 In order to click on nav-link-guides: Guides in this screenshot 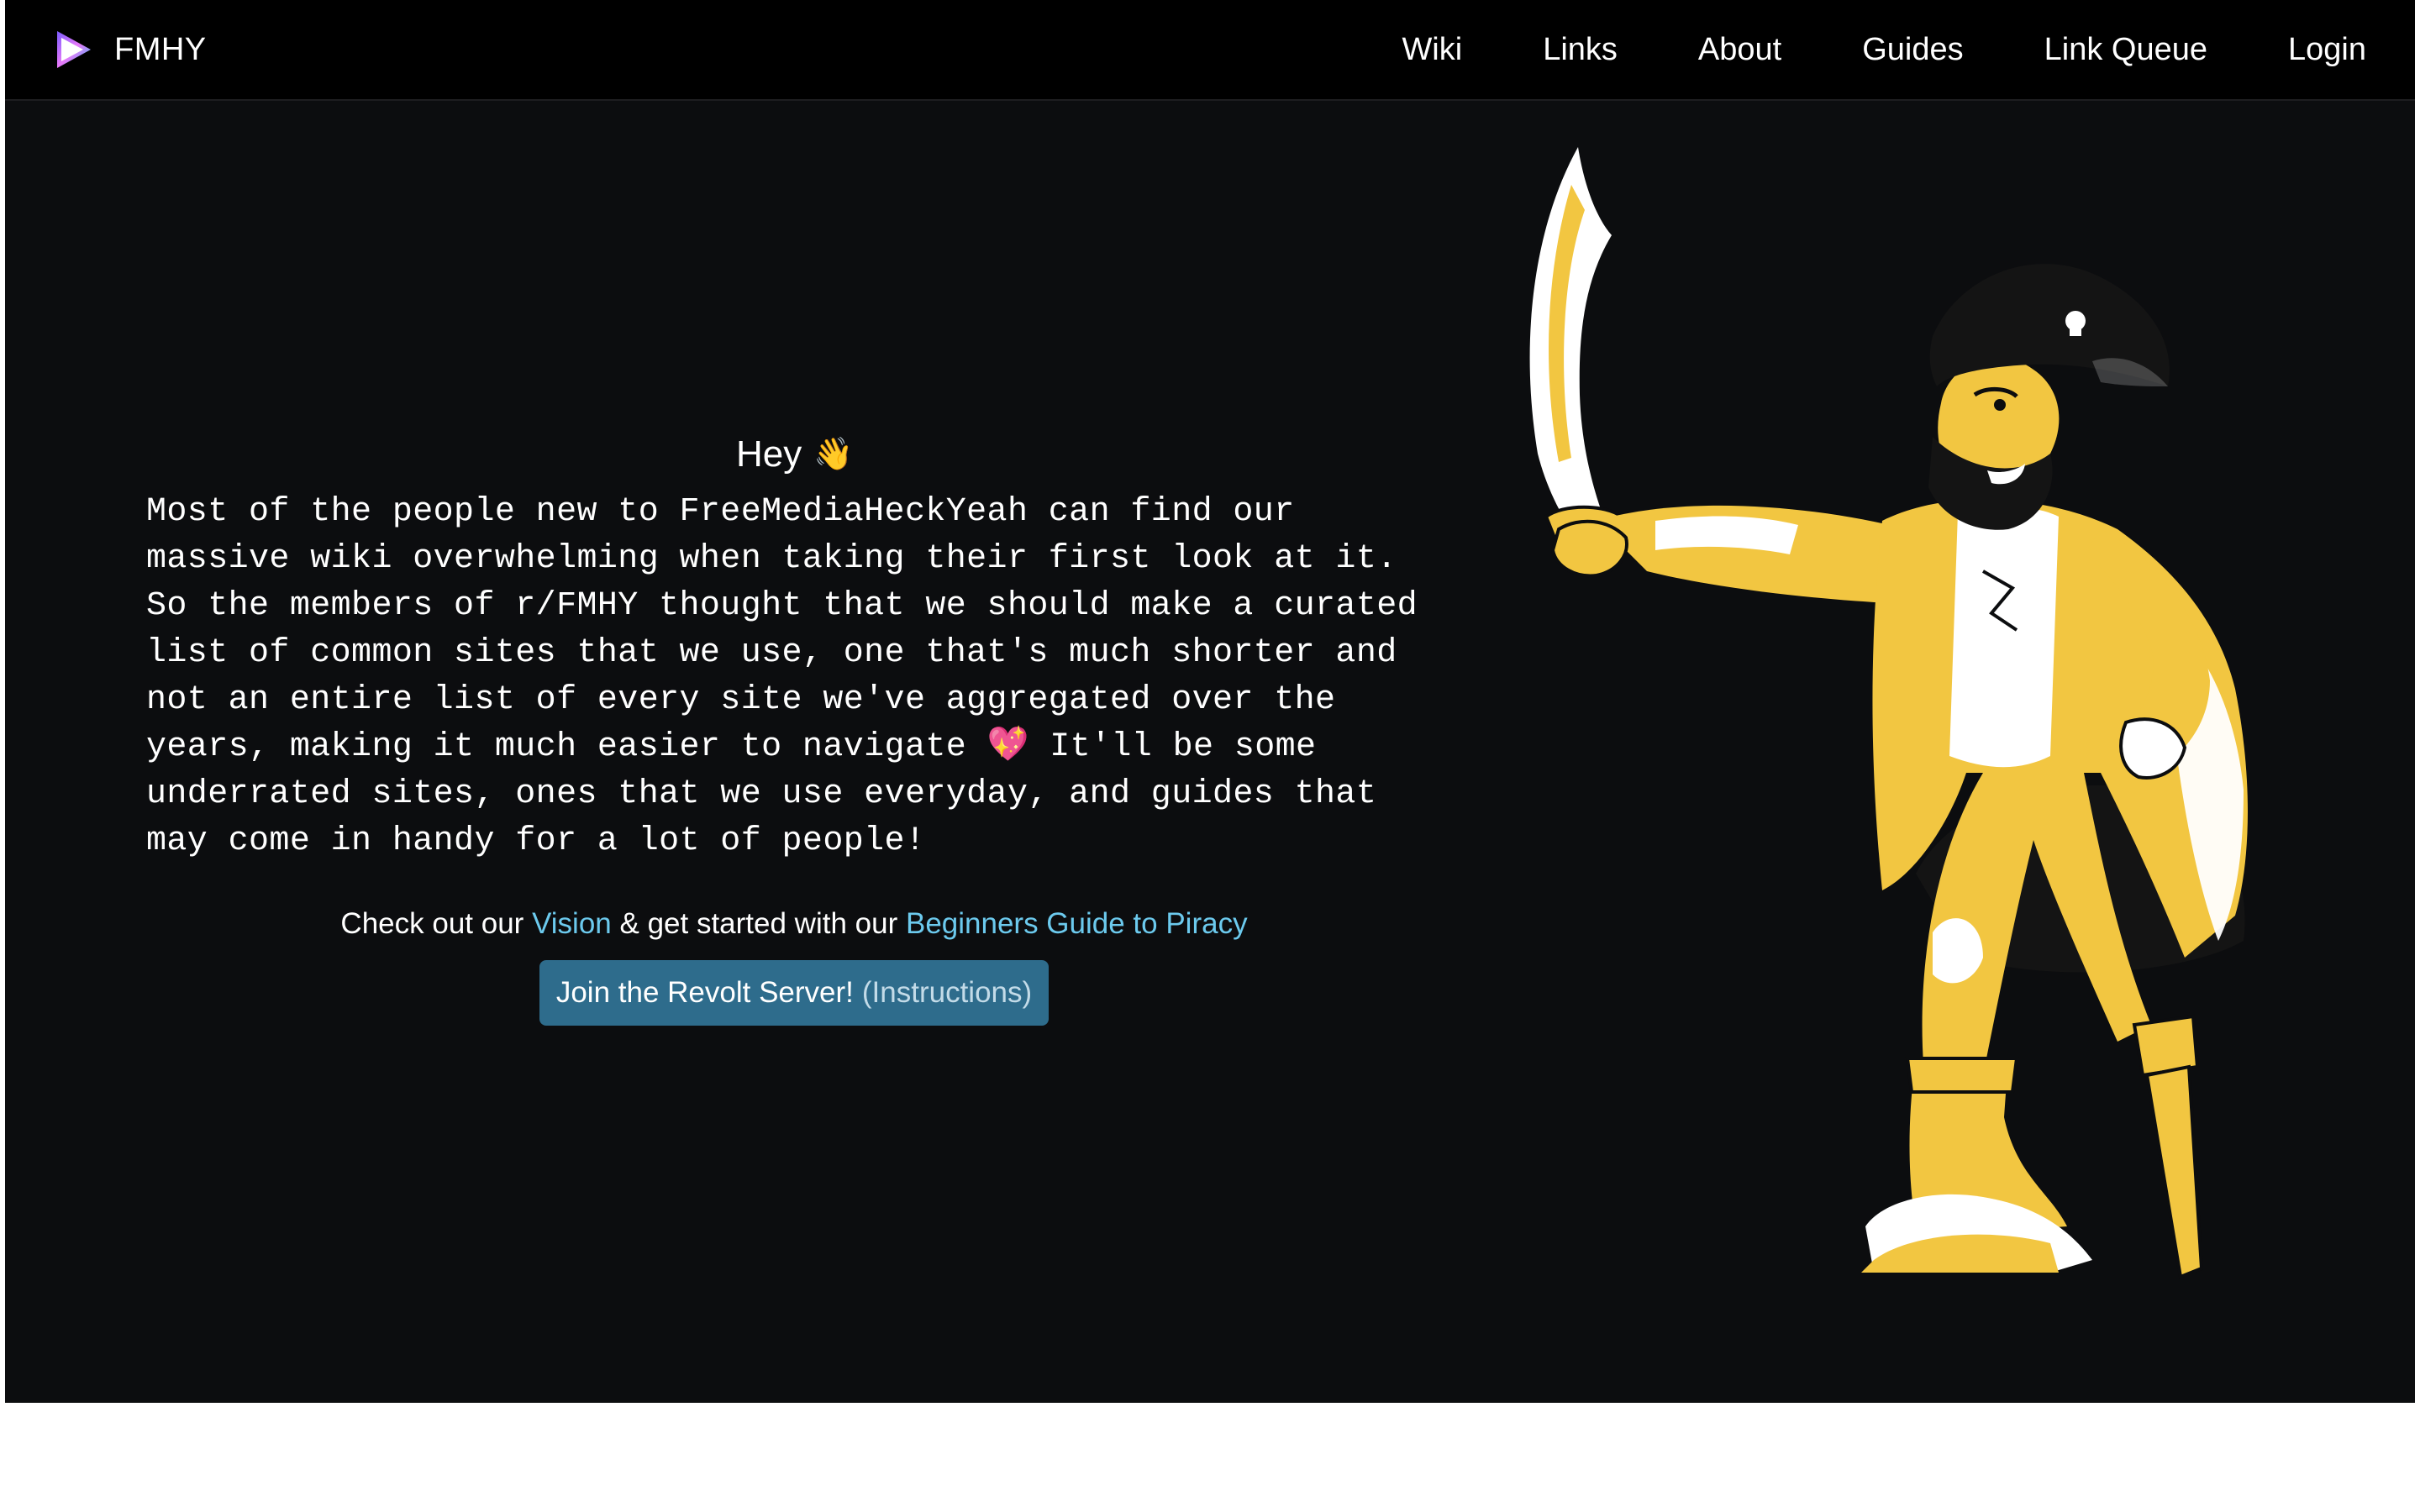, I will do `click(1913, 50)`.